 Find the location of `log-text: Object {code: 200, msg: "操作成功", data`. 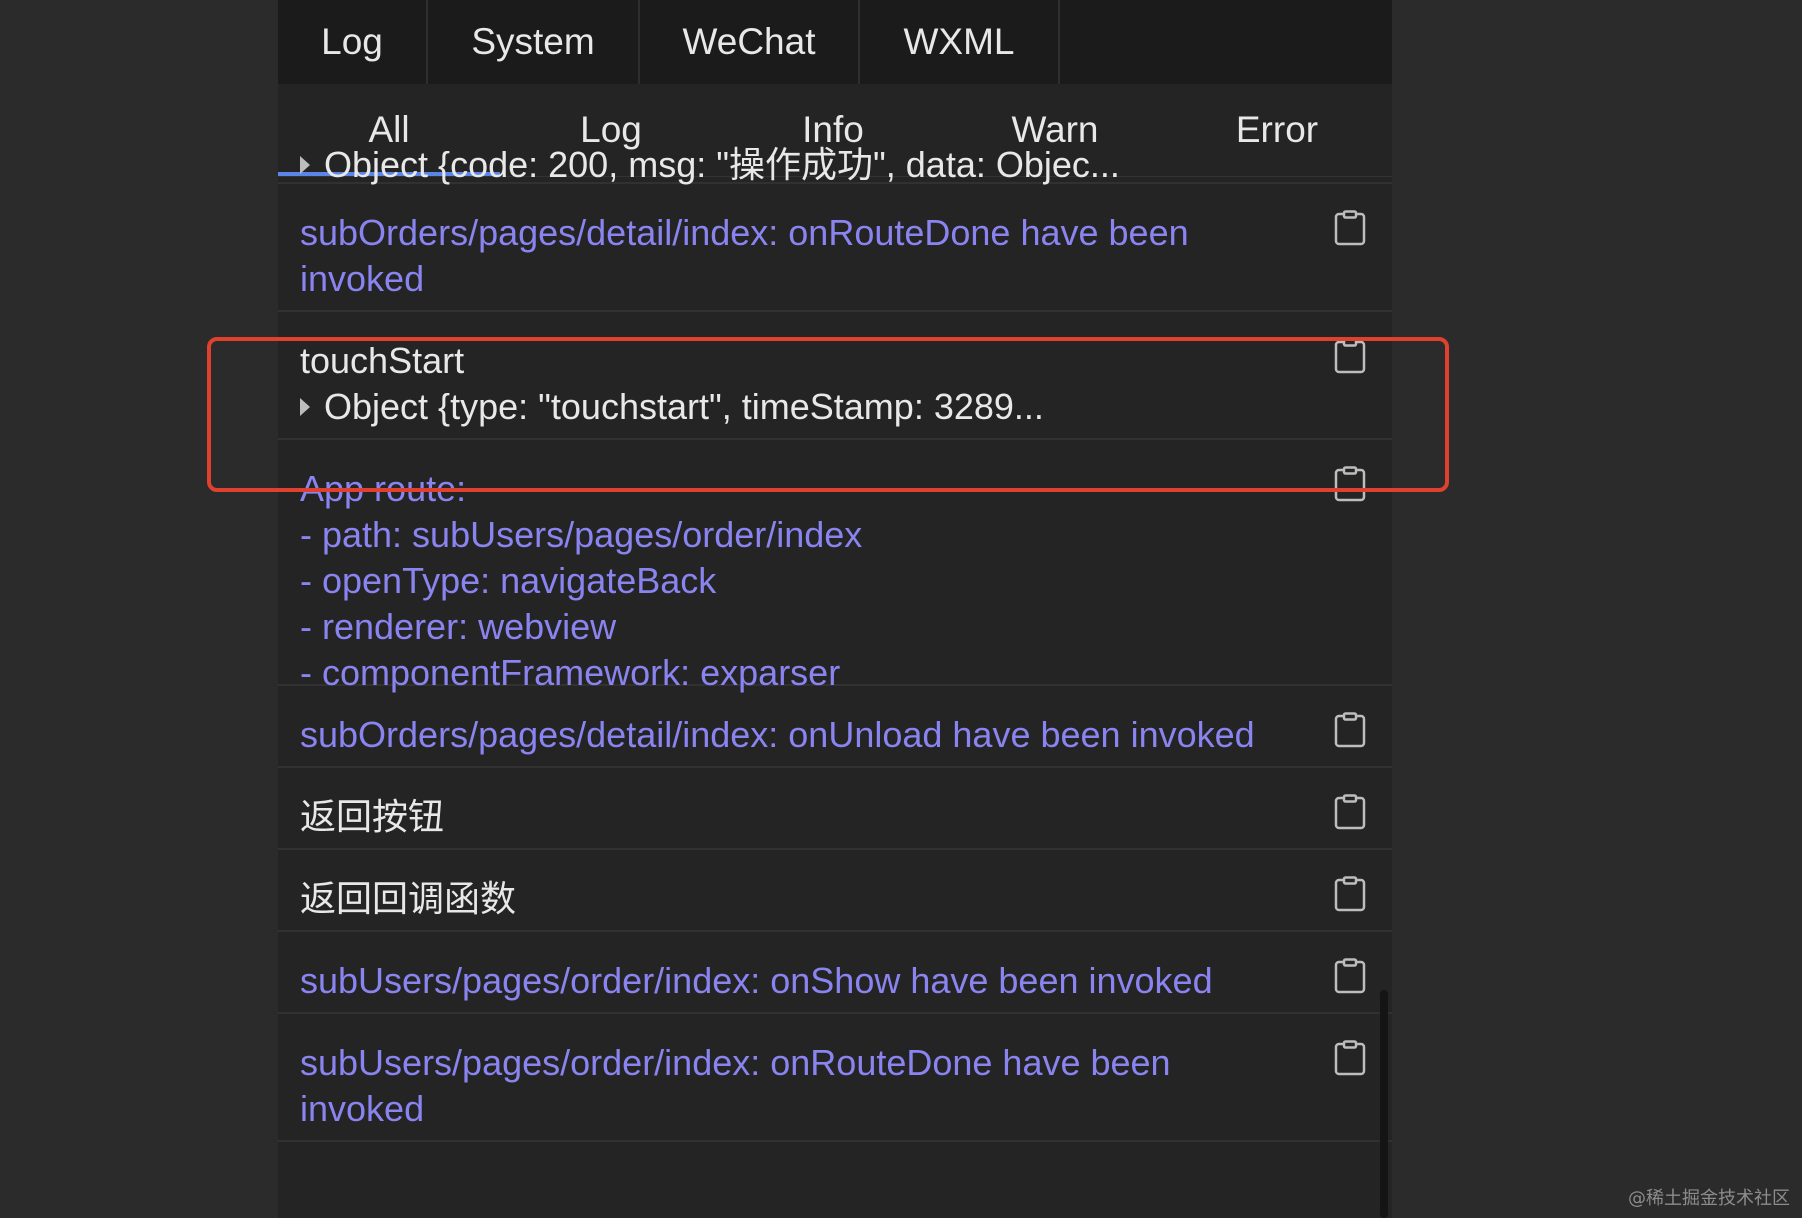

log-text: Object {code: 200, msg: "操作成功", data is located at coordinates (722, 164).